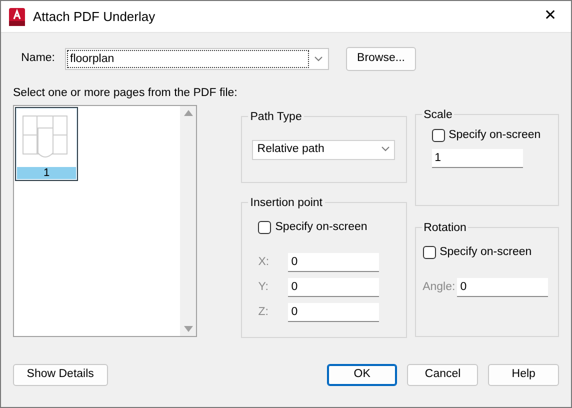 The width and height of the screenshot is (572, 408). Describe the element at coordinates (502, 288) in the screenshot. I see `angle-field: 0` at that location.